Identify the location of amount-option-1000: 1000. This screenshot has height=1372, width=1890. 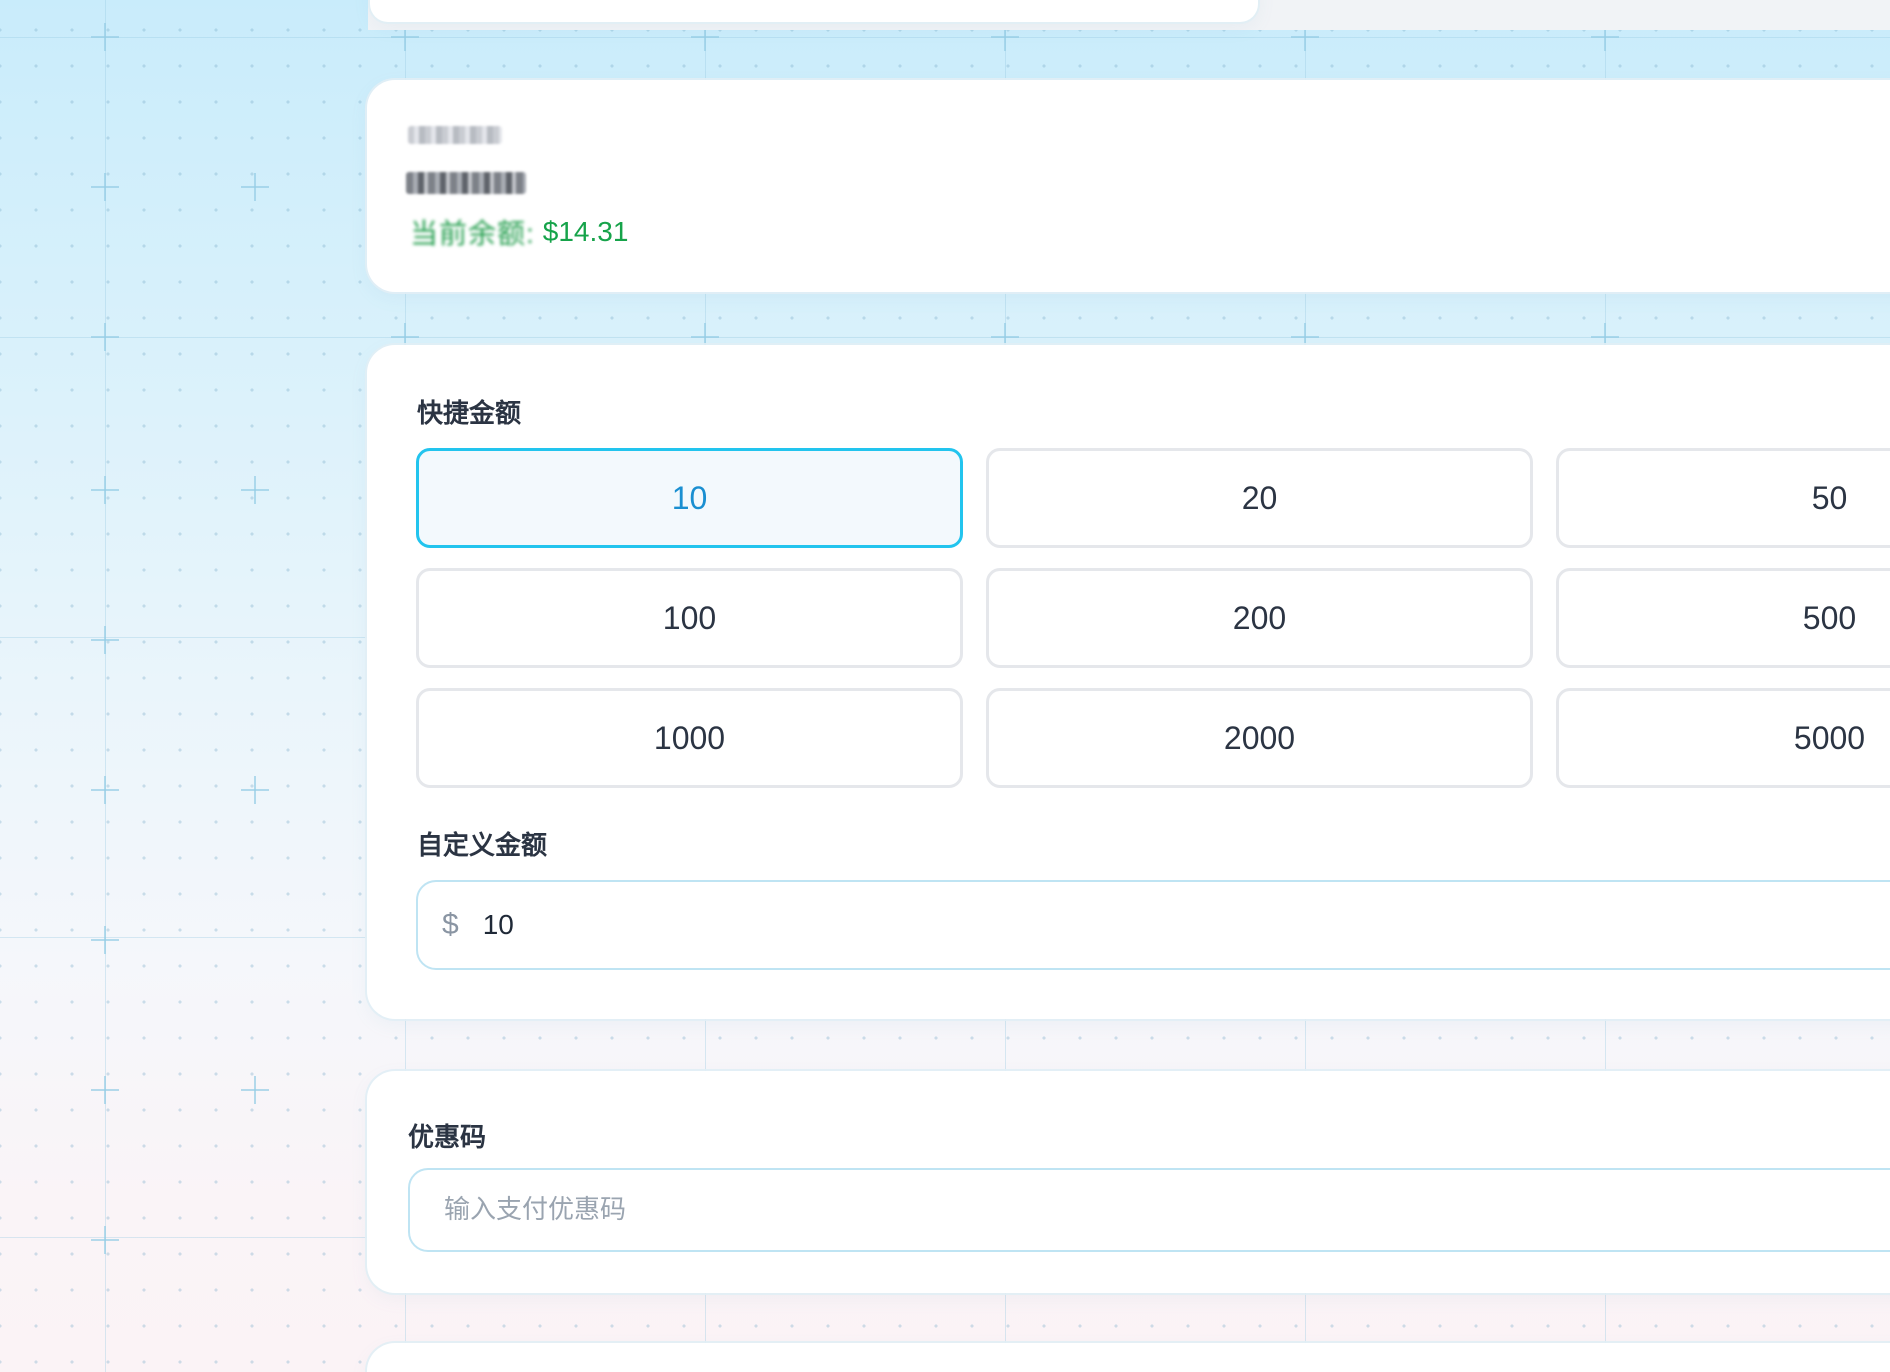
(689, 738).